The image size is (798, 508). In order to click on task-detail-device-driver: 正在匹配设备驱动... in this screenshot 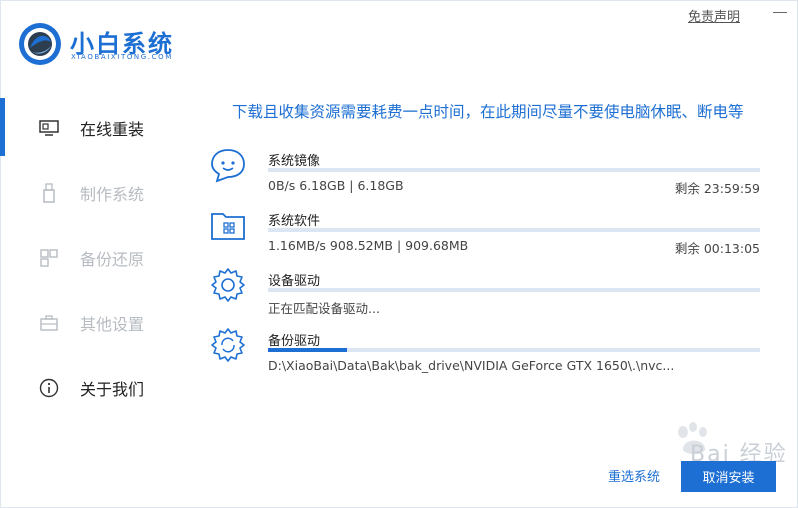, I will do `click(324, 308)`.